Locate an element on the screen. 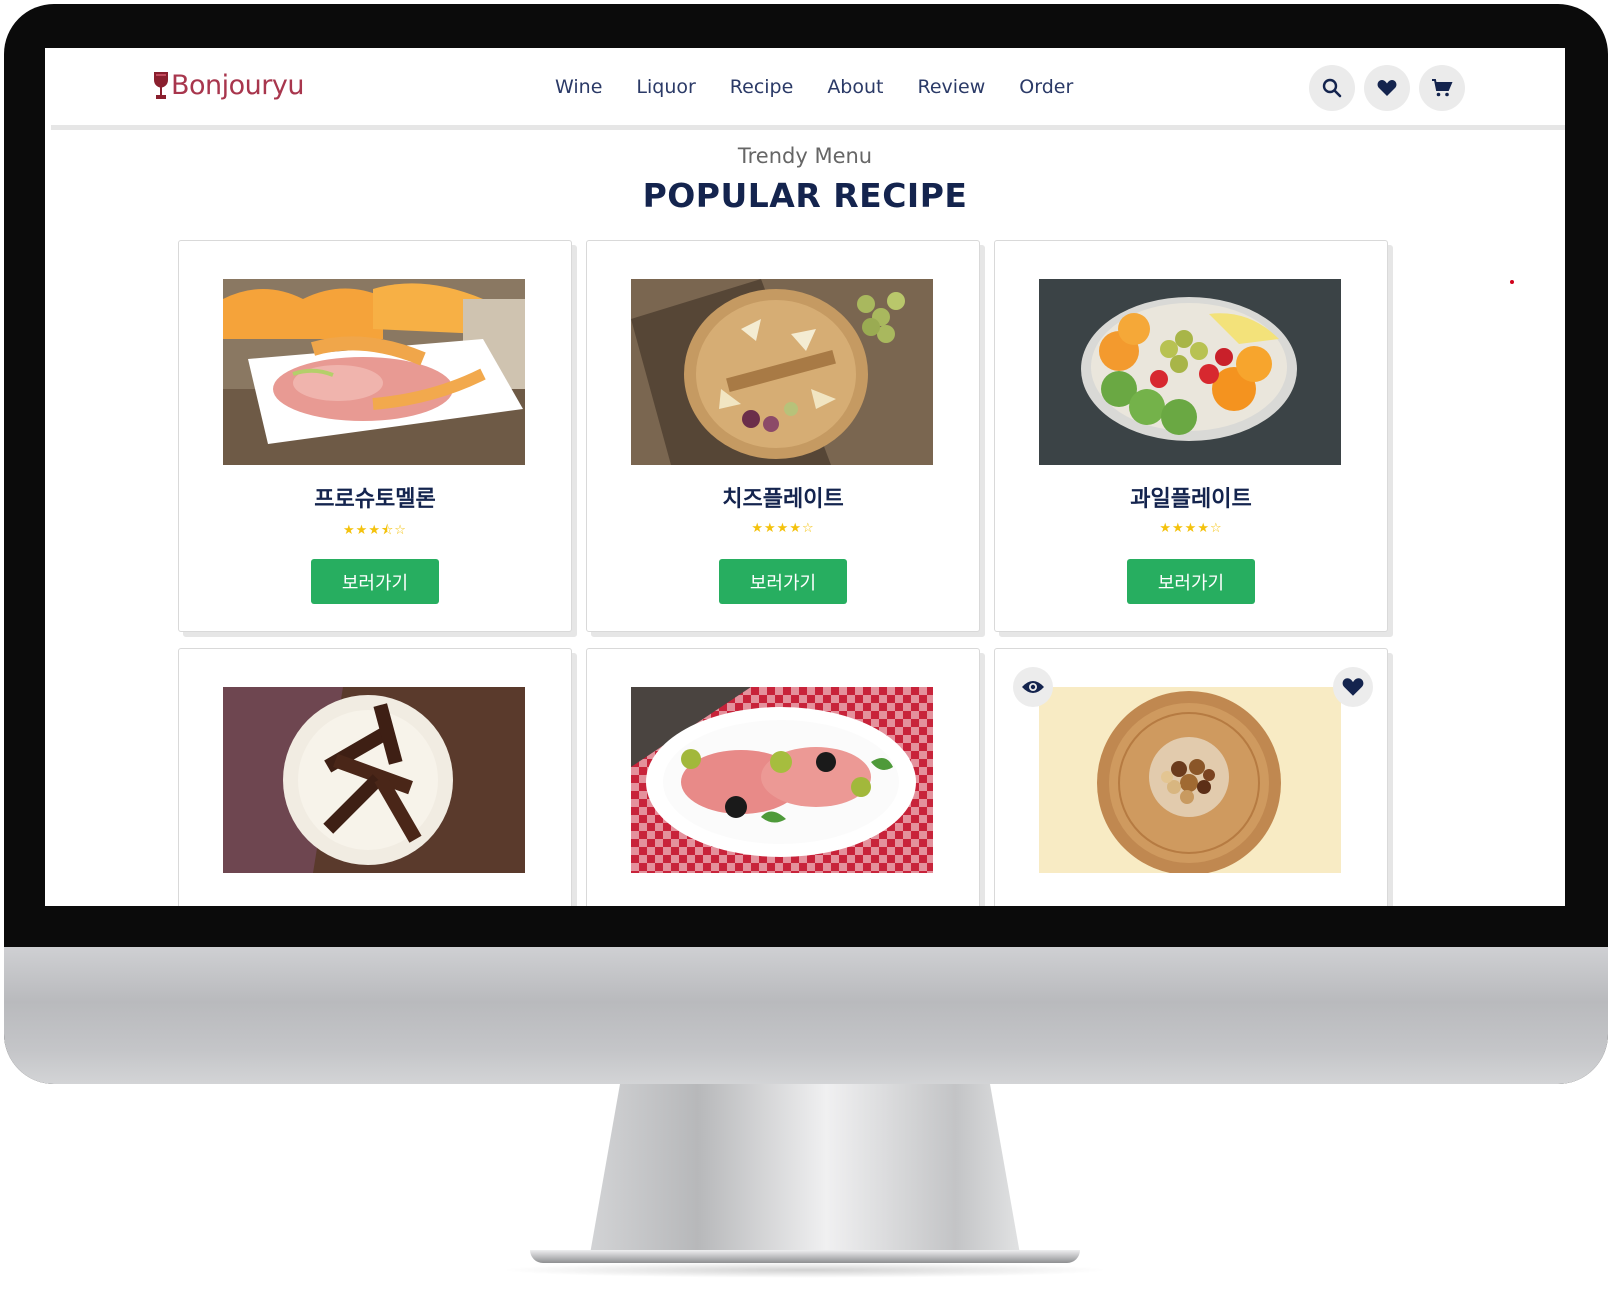 The image size is (1610, 1308). nav-link-order: Order is located at coordinates (1046, 87).